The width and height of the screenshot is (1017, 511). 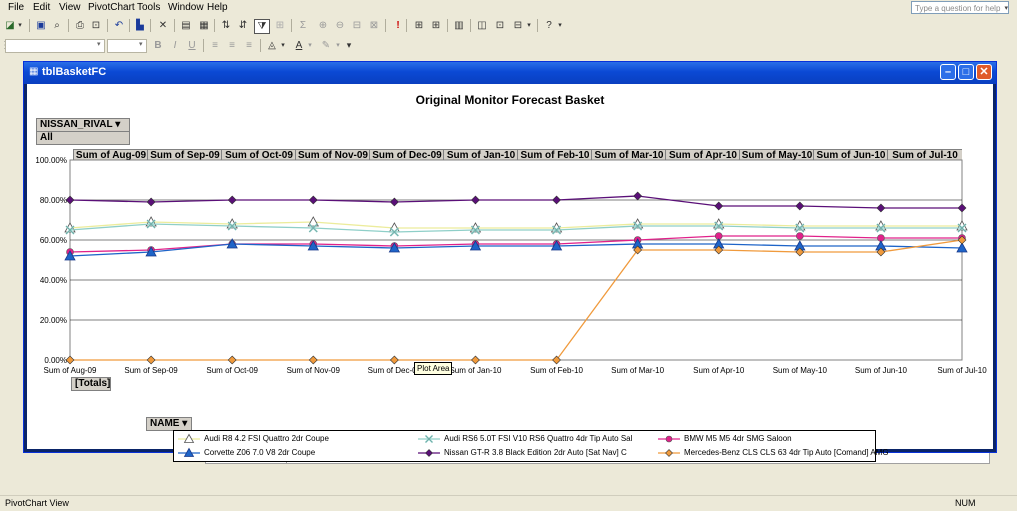 What do you see at coordinates (70, 370) in the screenshot?
I see `x-tick-label: Sum of Aug-09` at bounding box center [70, 370].